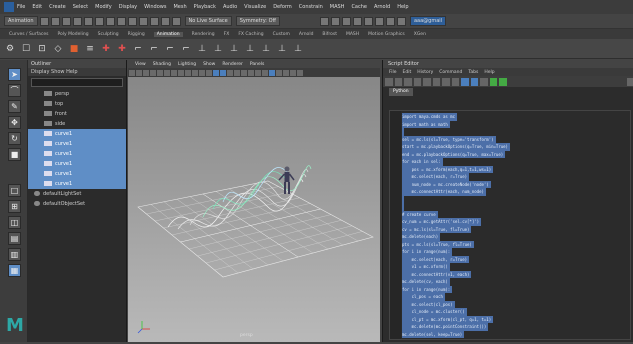 This screenshot has width=633, height=344. I want to click on show-input-icon, so click(475, 82).